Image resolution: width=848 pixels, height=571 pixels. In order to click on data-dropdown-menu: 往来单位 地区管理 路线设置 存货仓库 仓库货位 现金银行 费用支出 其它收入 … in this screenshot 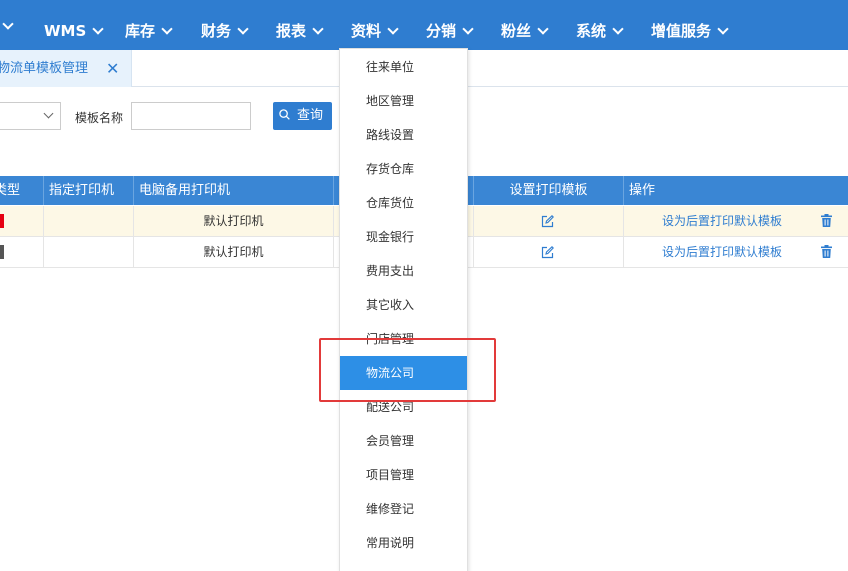, I will do `click(403, 309)`.